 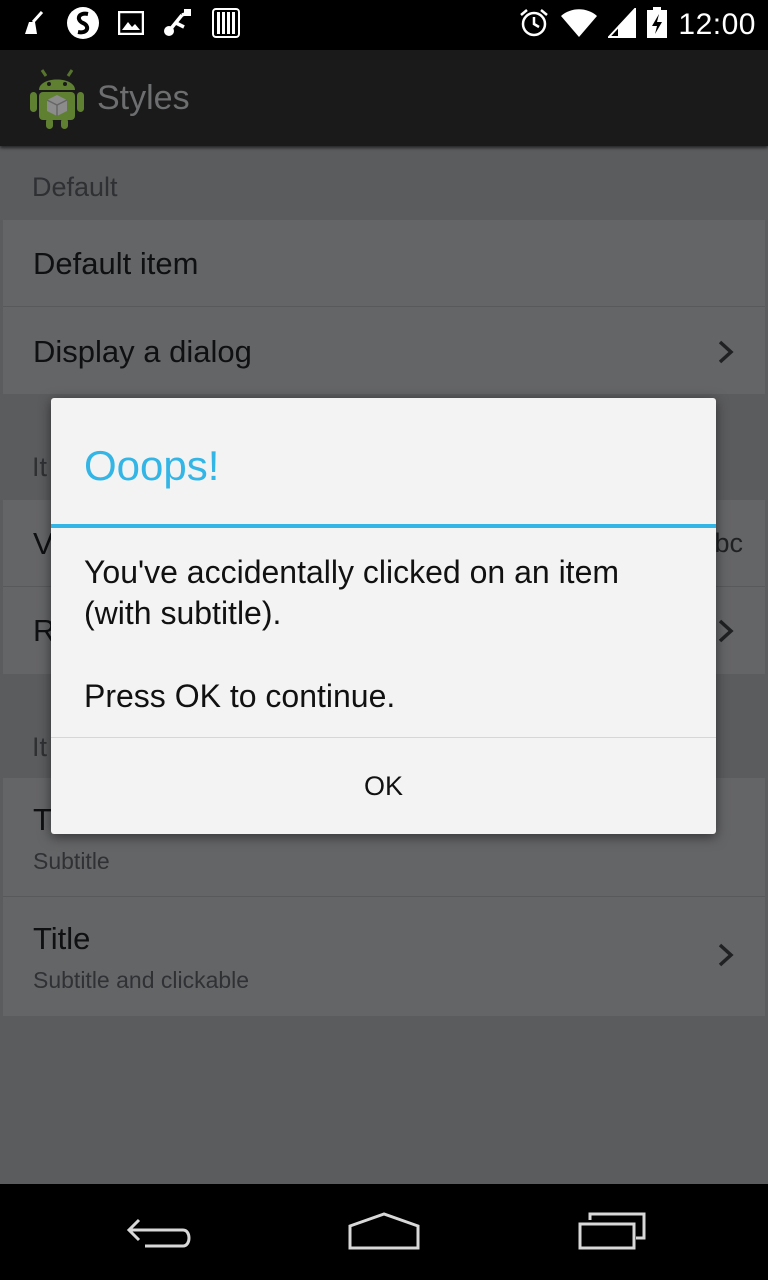 What do you see at coordinates (384, 956) in the screenshot?
I see `list-item-clickable-subtitle: Title Subtitle and clickable` at bounding box center [384, 956].